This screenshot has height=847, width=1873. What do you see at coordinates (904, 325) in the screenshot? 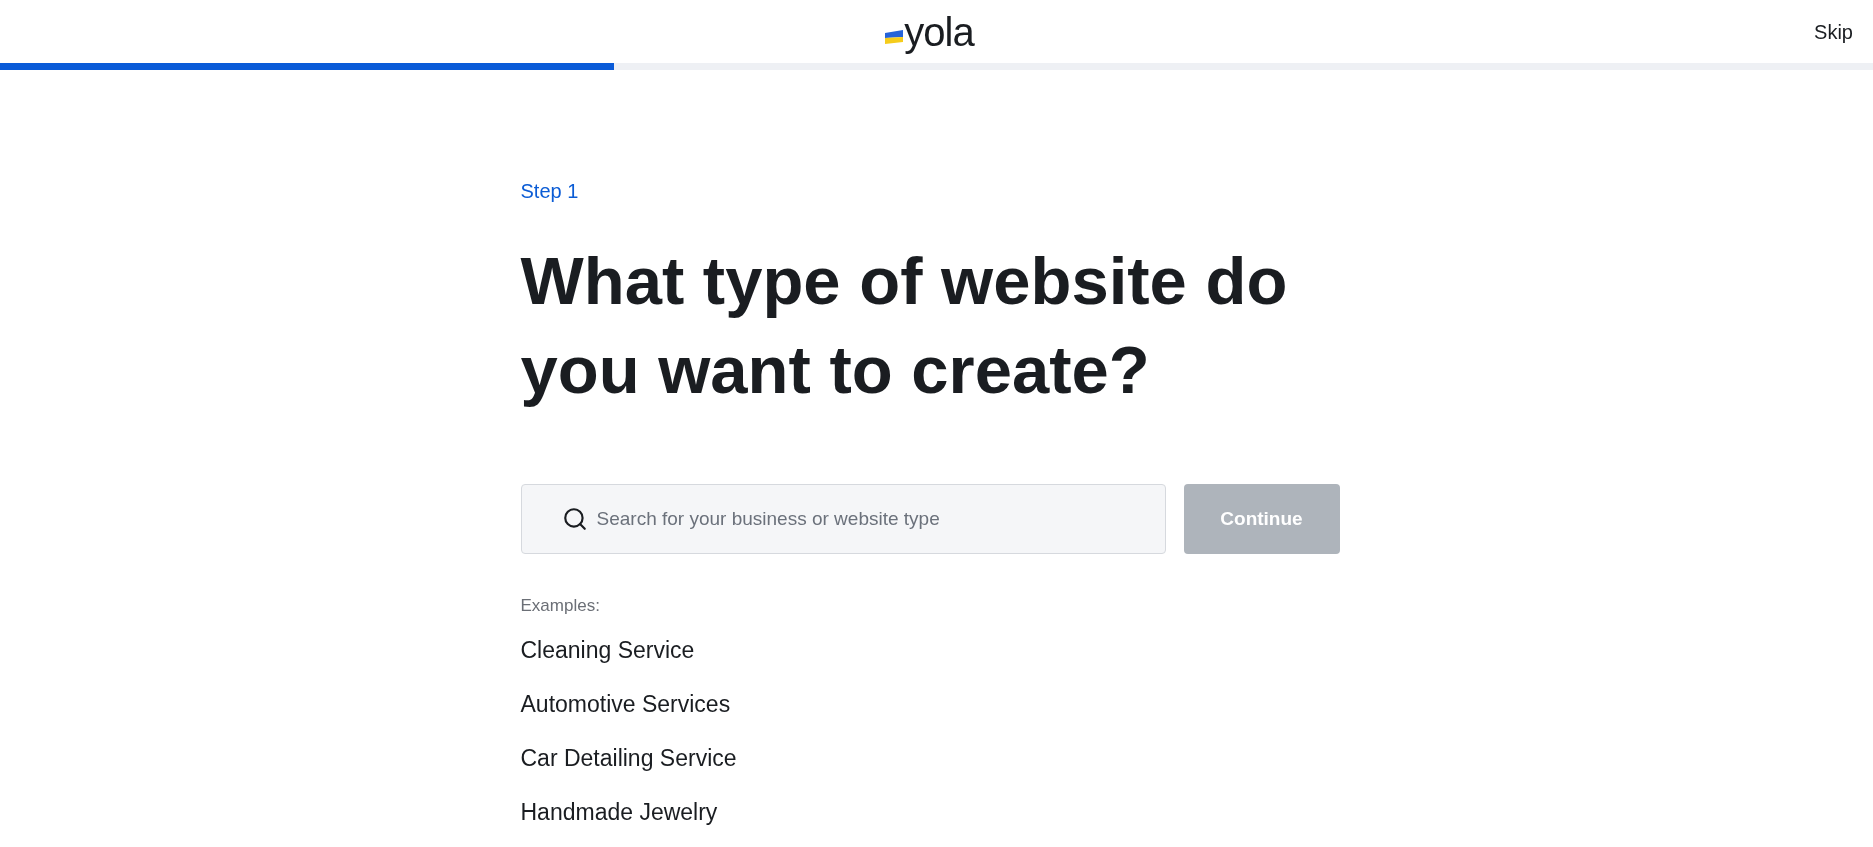
I see `page-heading: What type of website do you want to create?` at bounding box center [904, 325].